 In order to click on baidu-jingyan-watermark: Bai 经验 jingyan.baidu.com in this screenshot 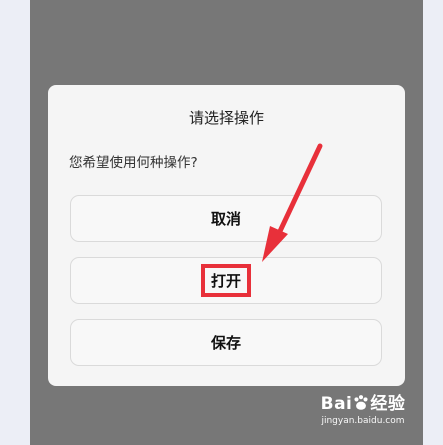, I will do `click(363, 417)`.